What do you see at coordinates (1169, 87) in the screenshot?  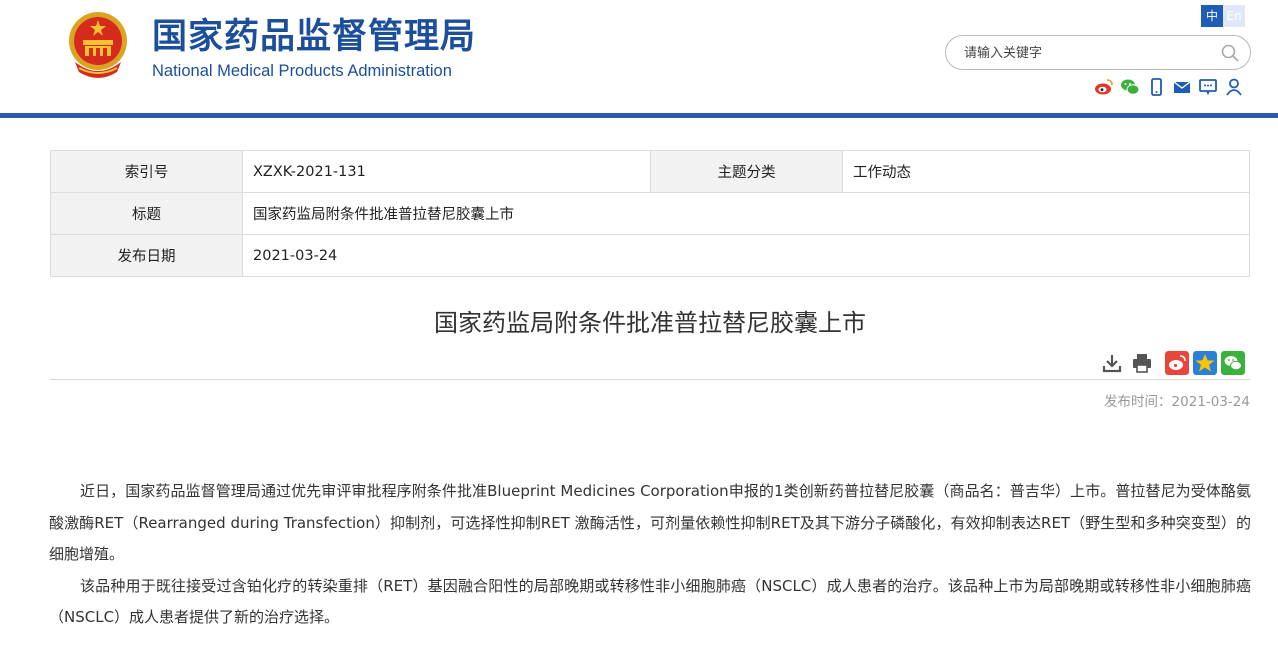 I see `top-social-links` at bounding box center [1169, 87].